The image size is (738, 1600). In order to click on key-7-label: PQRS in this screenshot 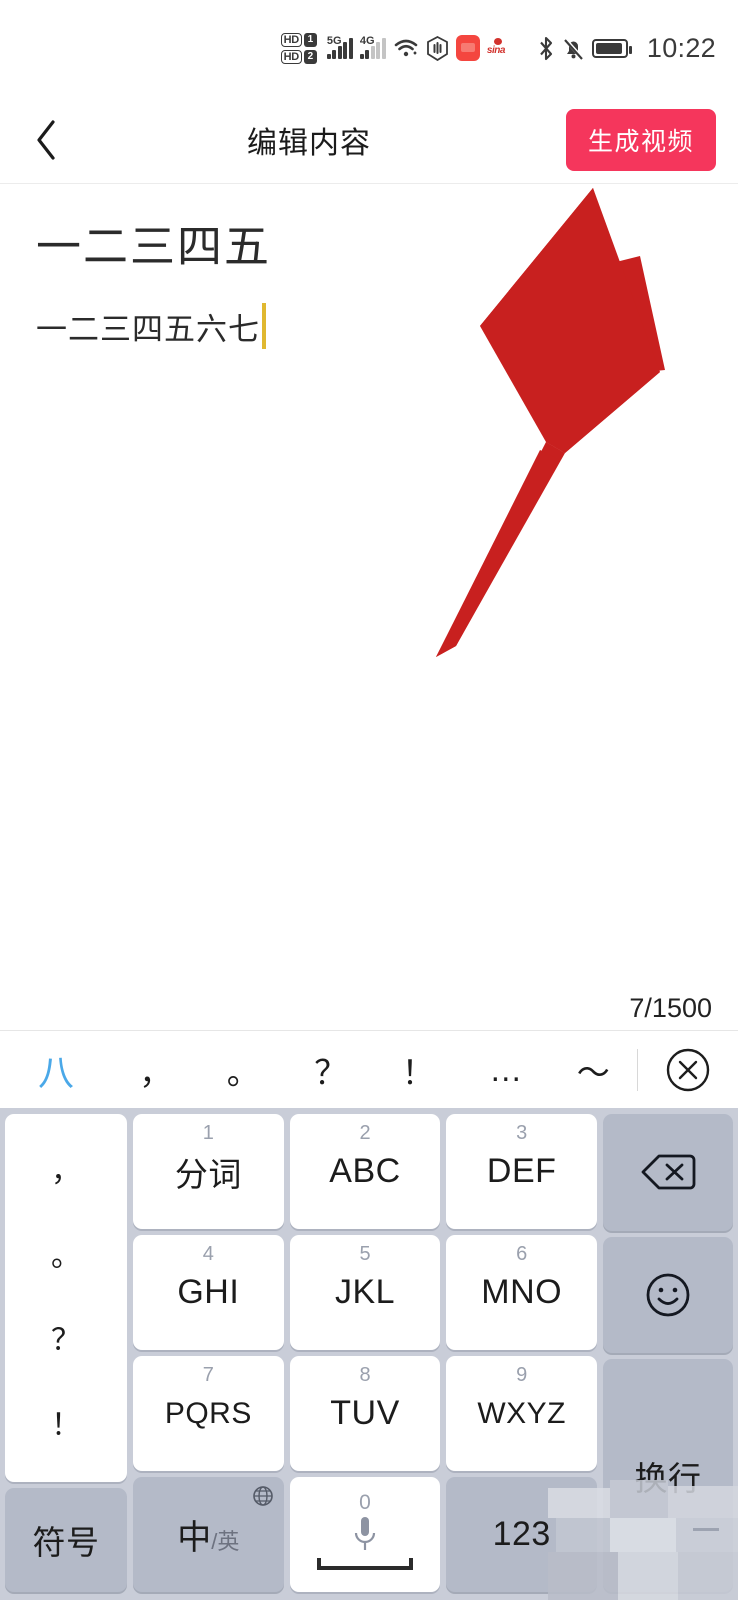, I will do `click(208, 1413)`.